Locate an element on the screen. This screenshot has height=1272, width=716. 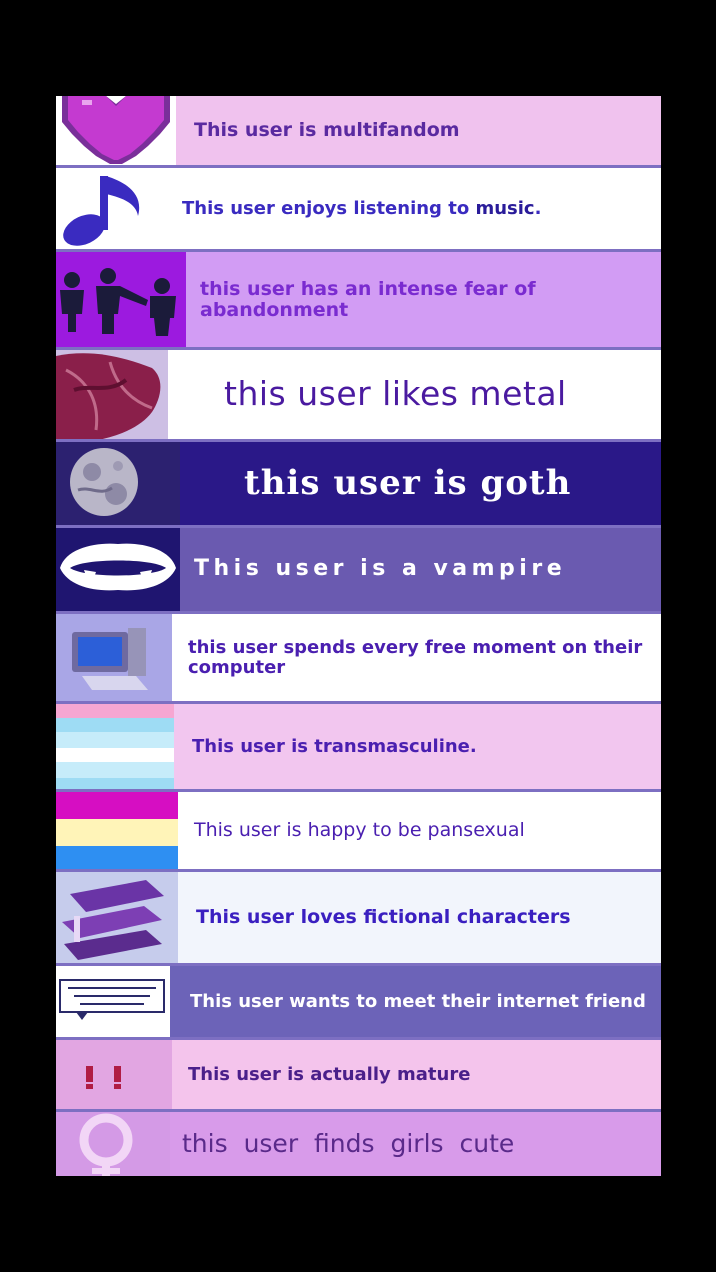
userbox-girls-cute: this user finds girls cute is located at coordinates (358, 1144).